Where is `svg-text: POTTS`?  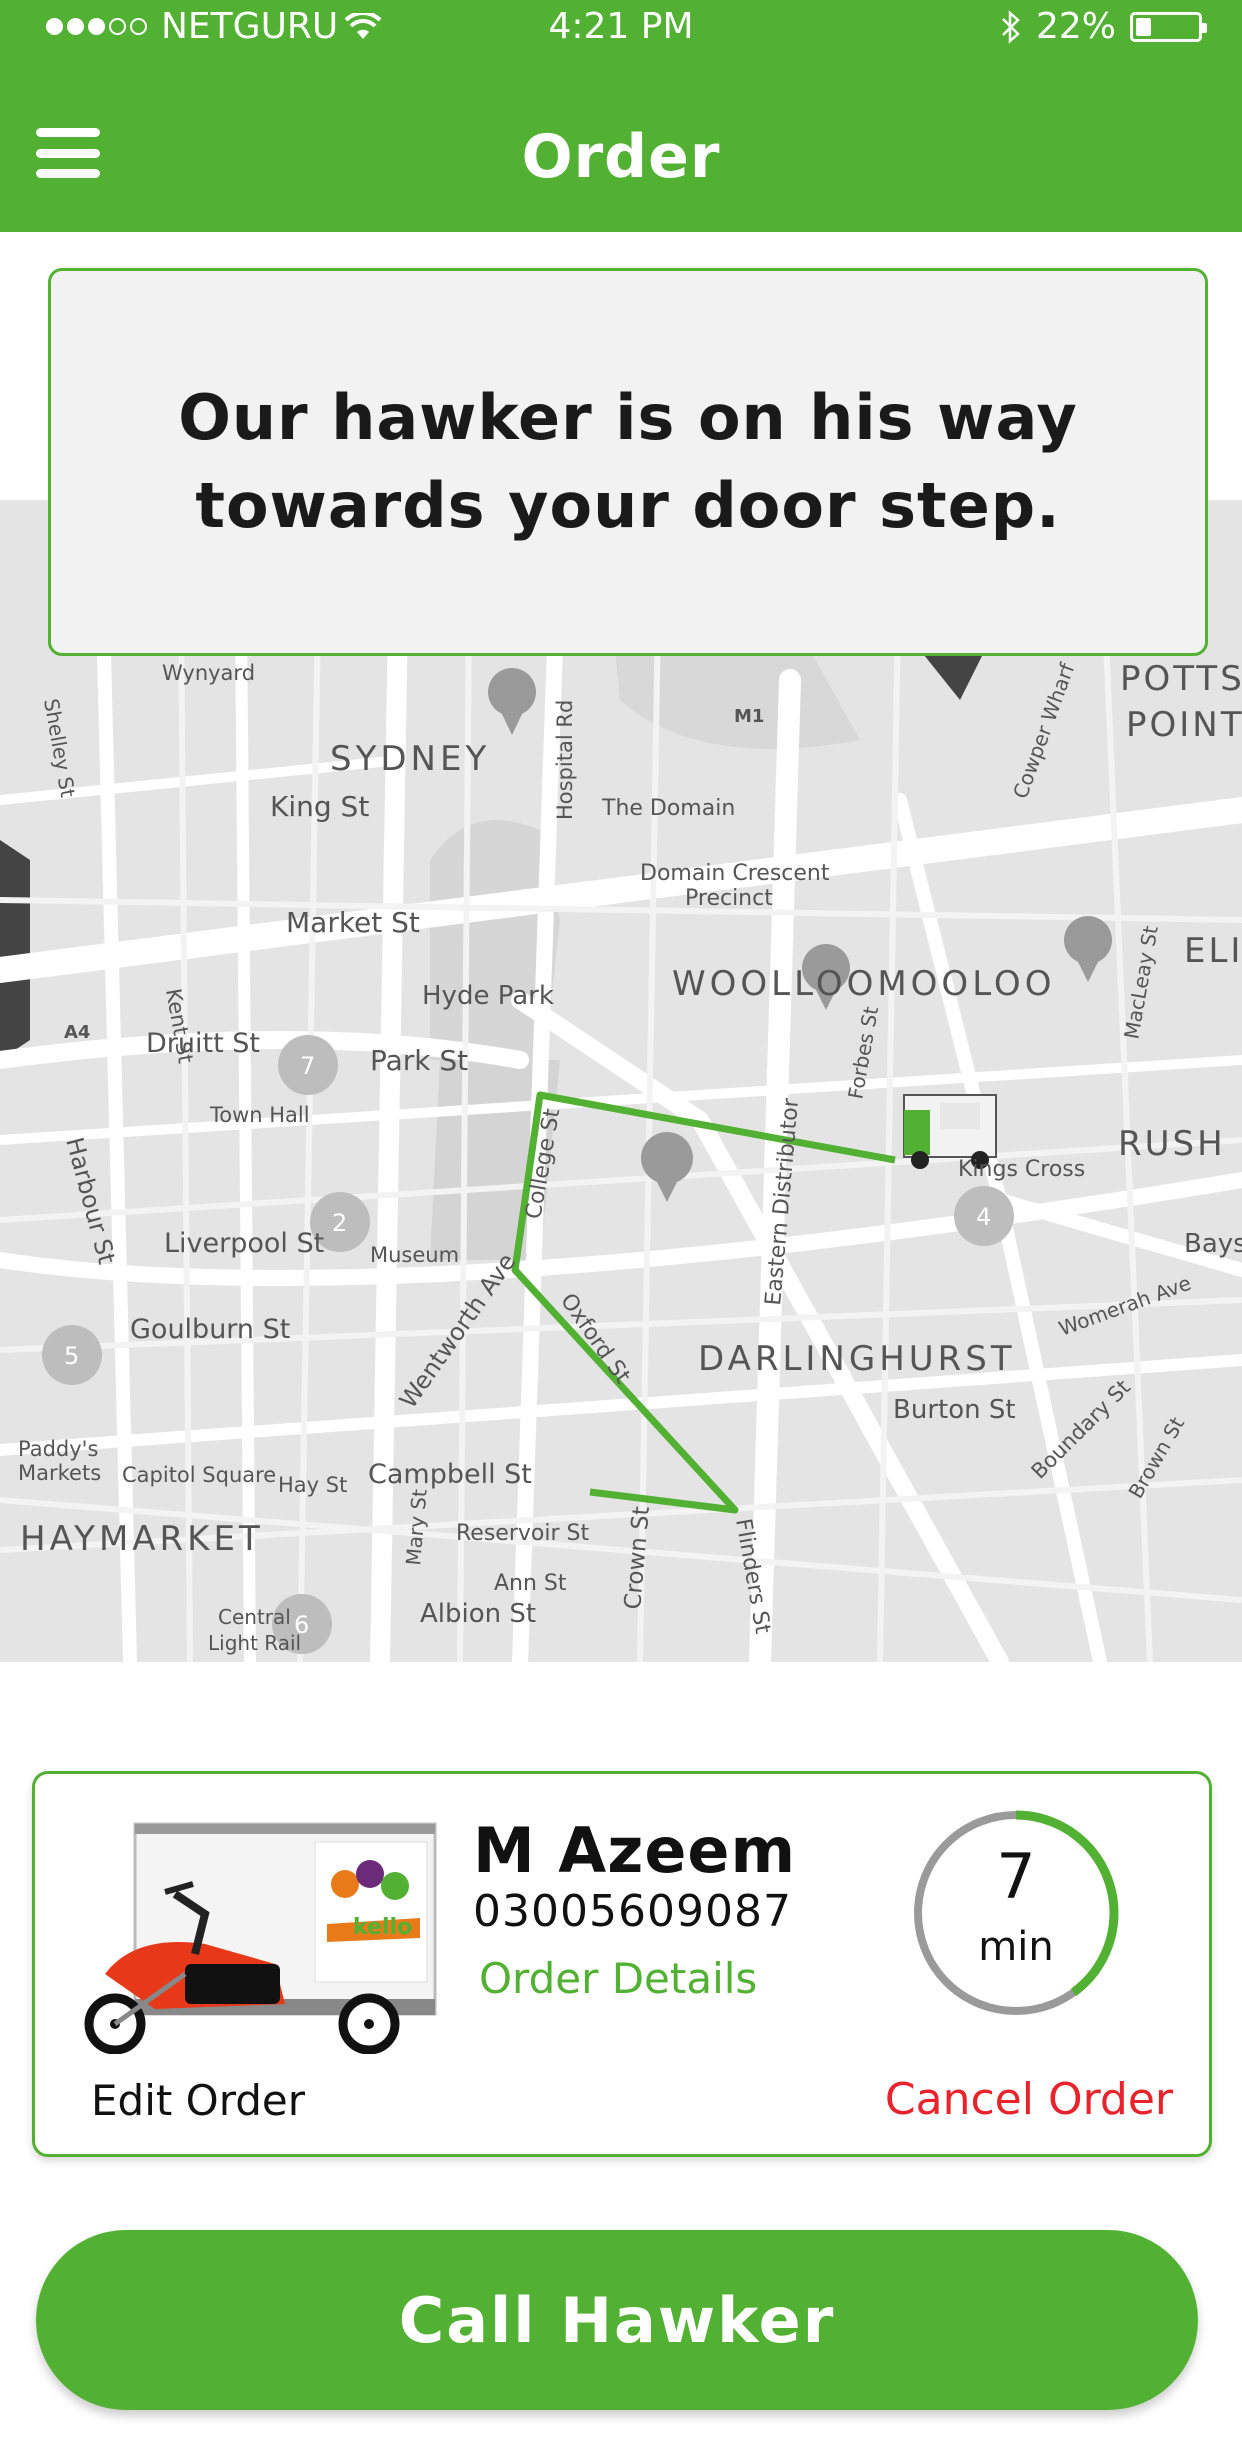
svg-text: POTTS is located at coordinates (1181, 679).